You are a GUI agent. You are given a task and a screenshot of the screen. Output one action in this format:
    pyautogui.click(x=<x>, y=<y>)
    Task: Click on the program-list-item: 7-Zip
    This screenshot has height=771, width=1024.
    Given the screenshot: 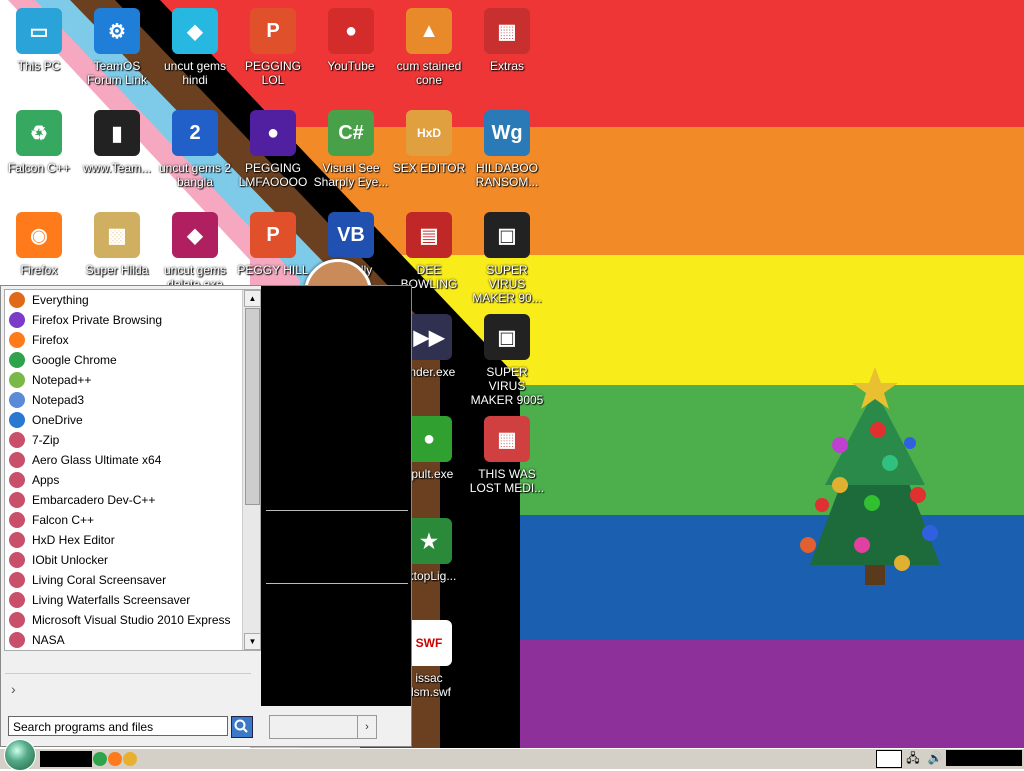 What is the action you would take?
    pyautogui.click(x=123, y=440)
    